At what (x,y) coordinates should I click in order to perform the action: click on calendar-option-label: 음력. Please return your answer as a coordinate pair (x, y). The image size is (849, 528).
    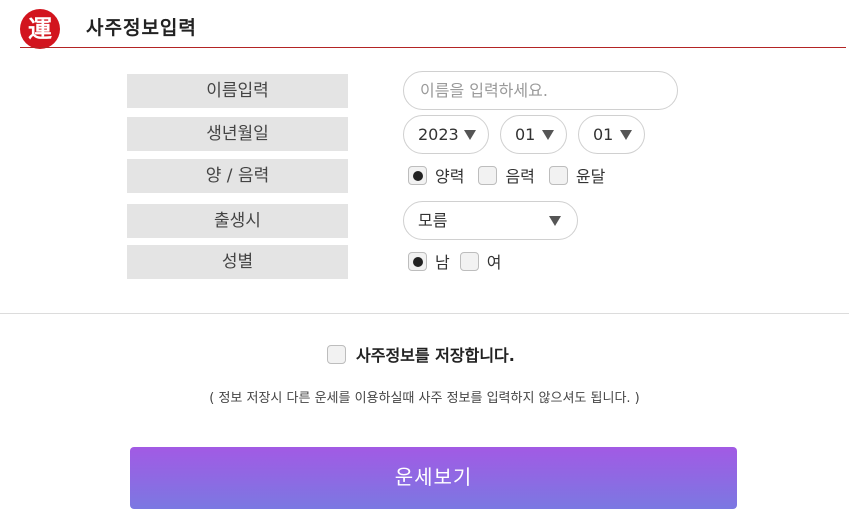
    Looking at the image, I should click on (520, 176).